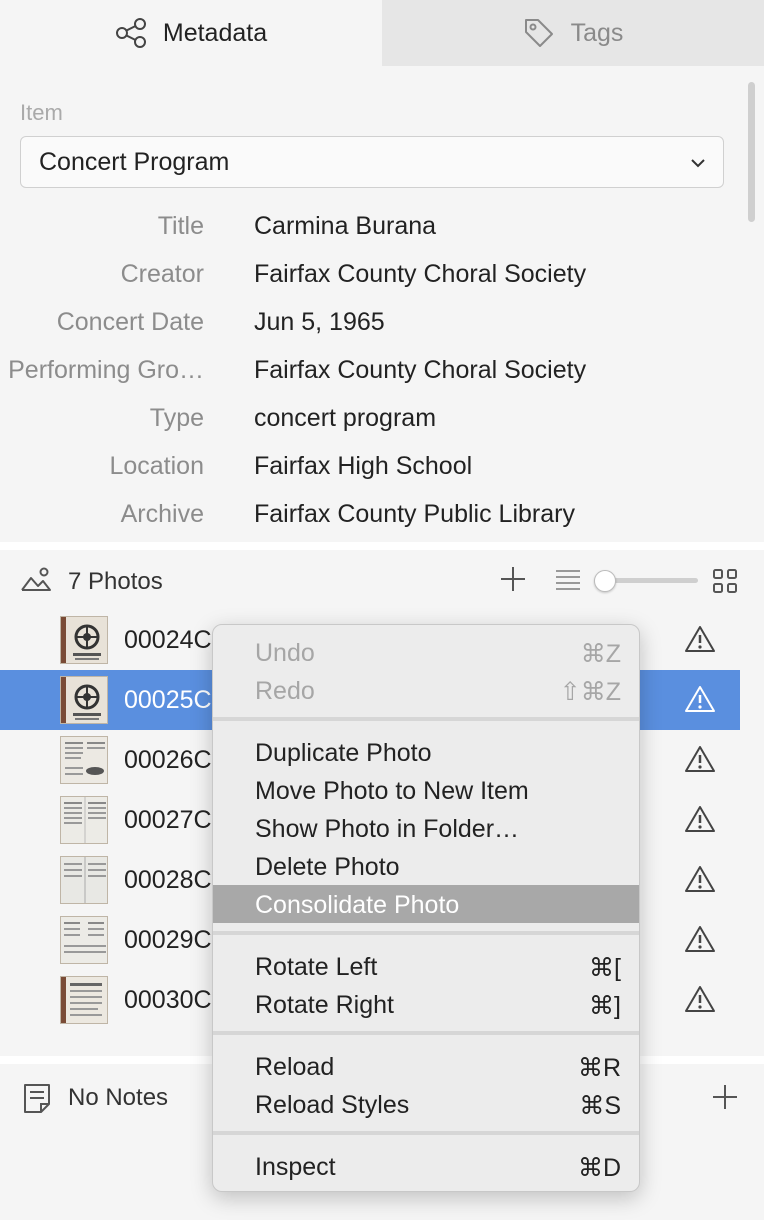 The height and width of the screenshot is (1220, 764). I want to click on chevron-down-icon, so click(698, 165).